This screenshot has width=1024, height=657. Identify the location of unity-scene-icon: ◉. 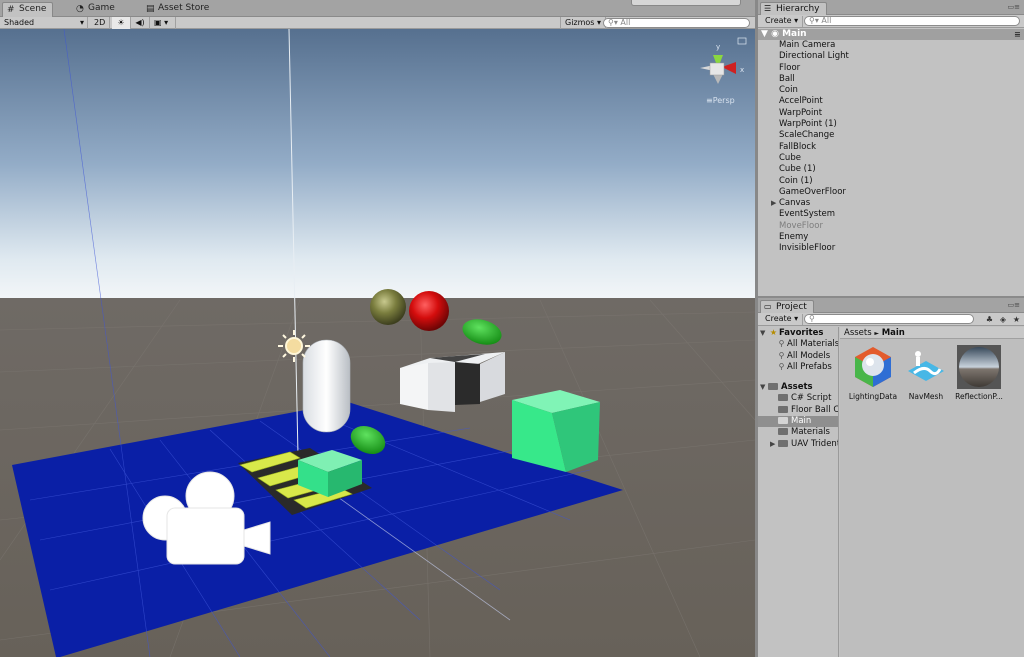
(775, 34).